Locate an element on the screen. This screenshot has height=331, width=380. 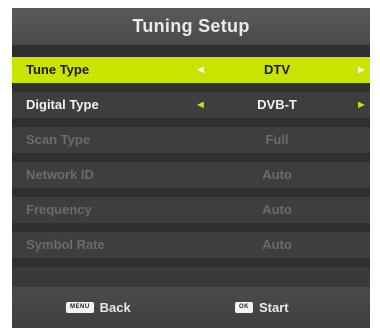
start-label: Start is located at coordinates (274, 307).